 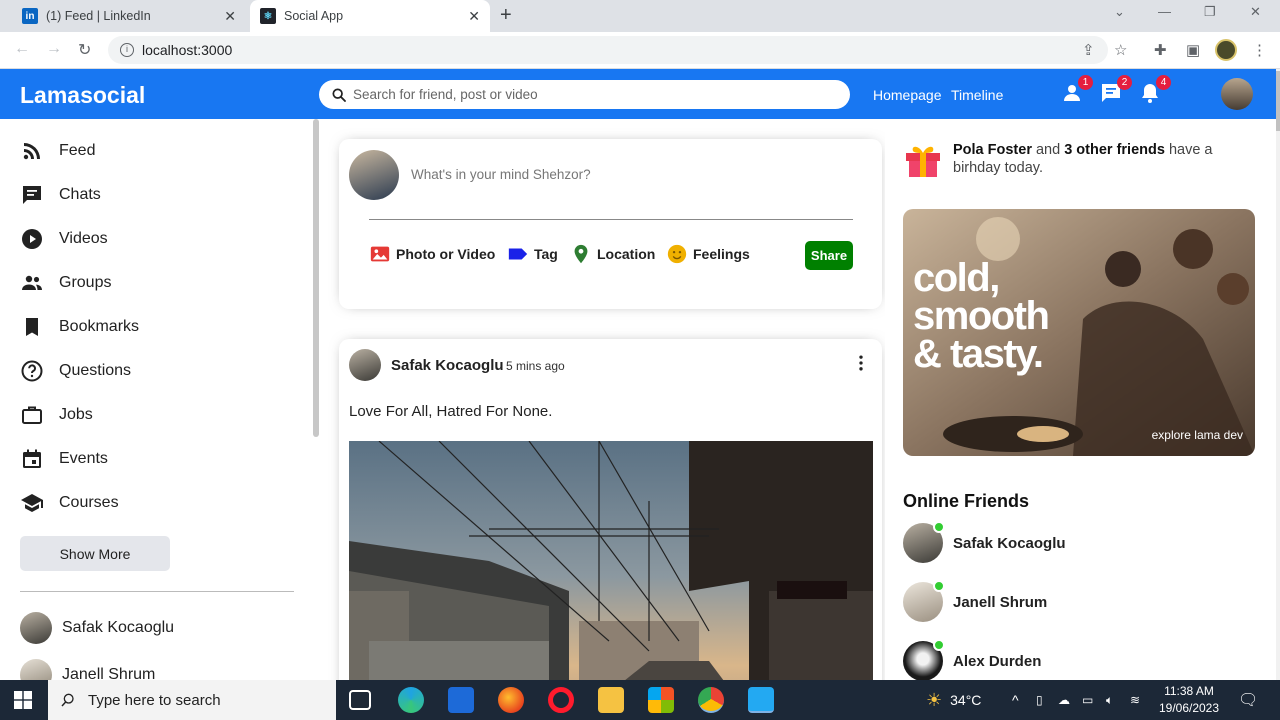 I want to click on firefox-icon, so click(x=511, y=700).